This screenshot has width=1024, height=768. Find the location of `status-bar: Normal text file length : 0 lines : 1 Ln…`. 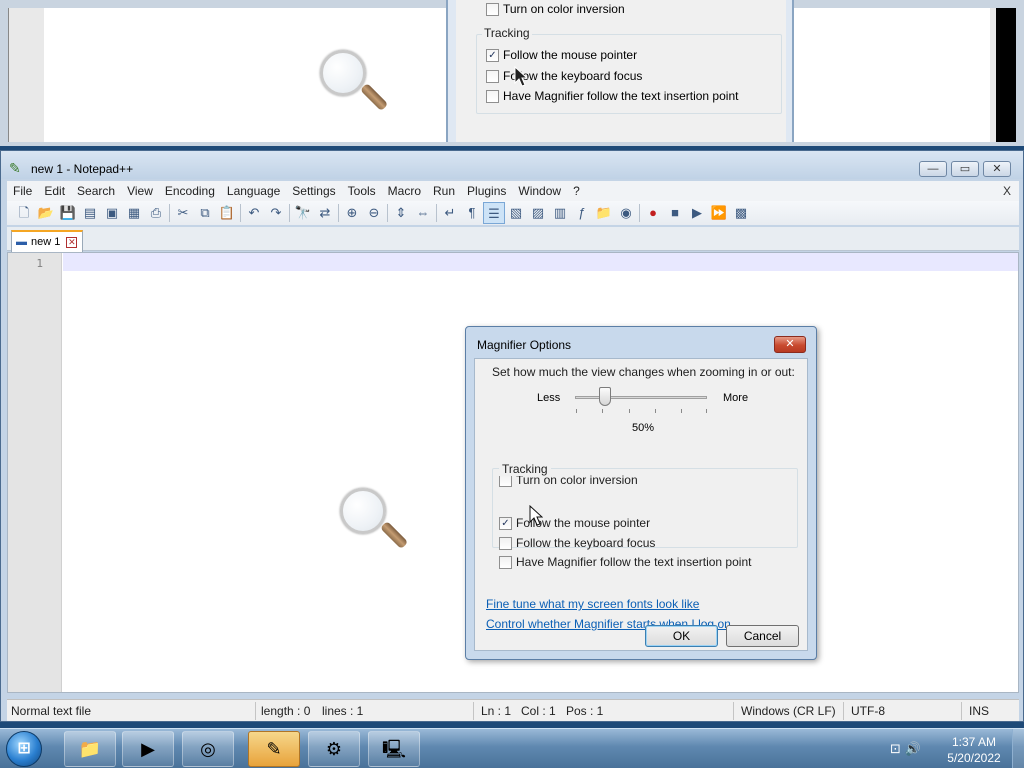

status-bar: Normal text file length : 0 lines : 1 Ln… is located at coordinates (513, 710).